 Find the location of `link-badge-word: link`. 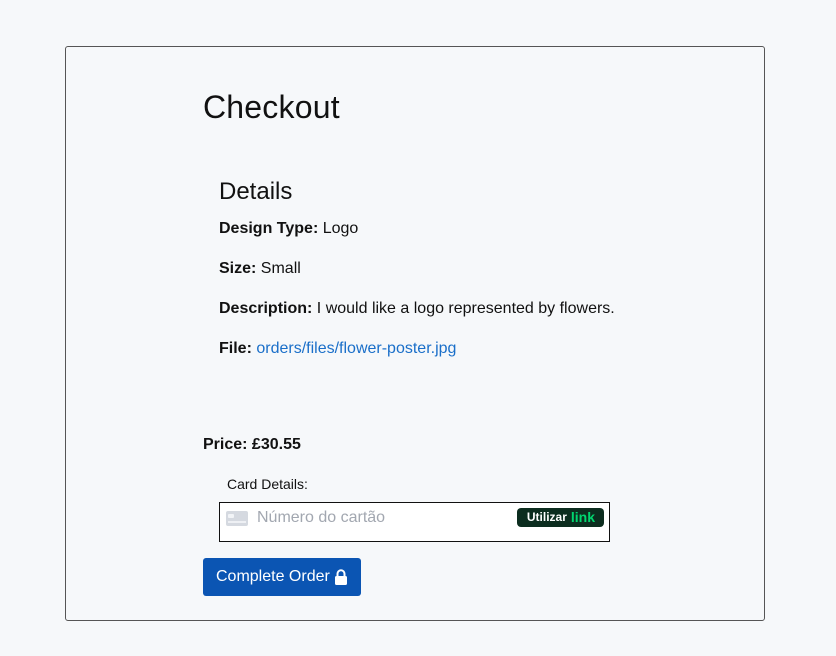

link-badge-word: link is located at coordinates (582, 517).